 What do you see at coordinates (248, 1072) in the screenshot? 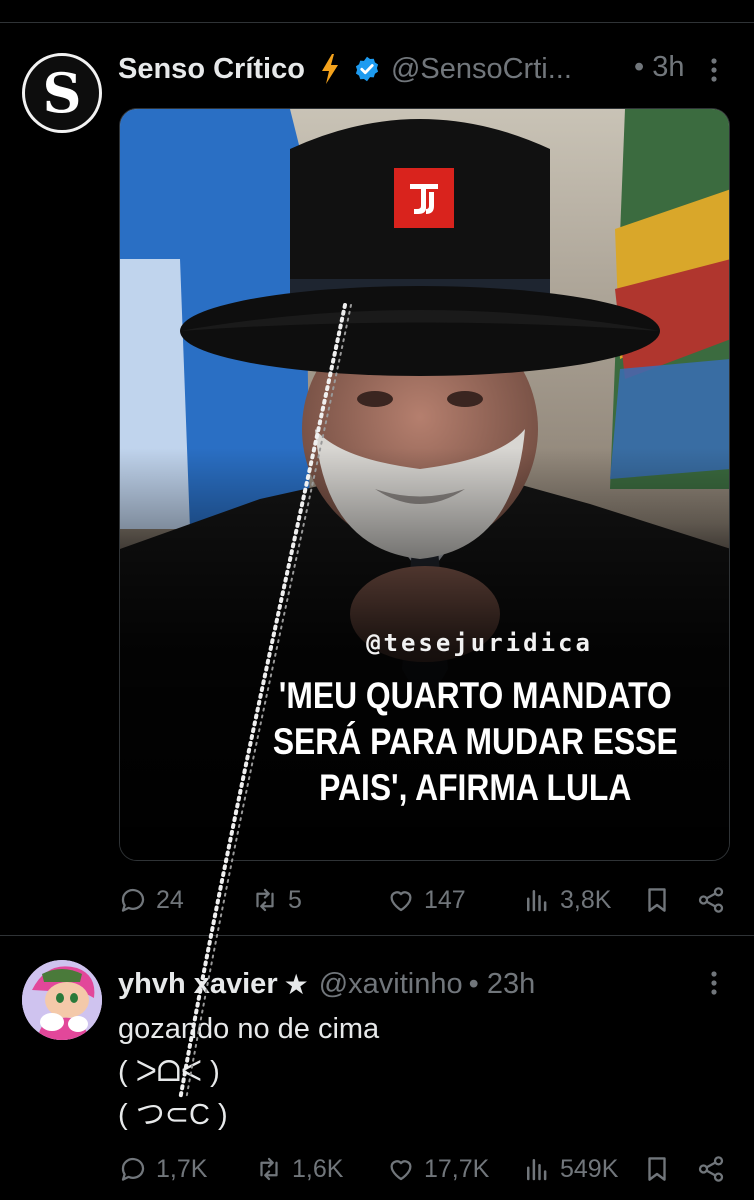
I see `tweet-text: gozando no de cima ( ᐳᗝᐸ ) ( つ⊂C )` at bounding box center [248, 1072].